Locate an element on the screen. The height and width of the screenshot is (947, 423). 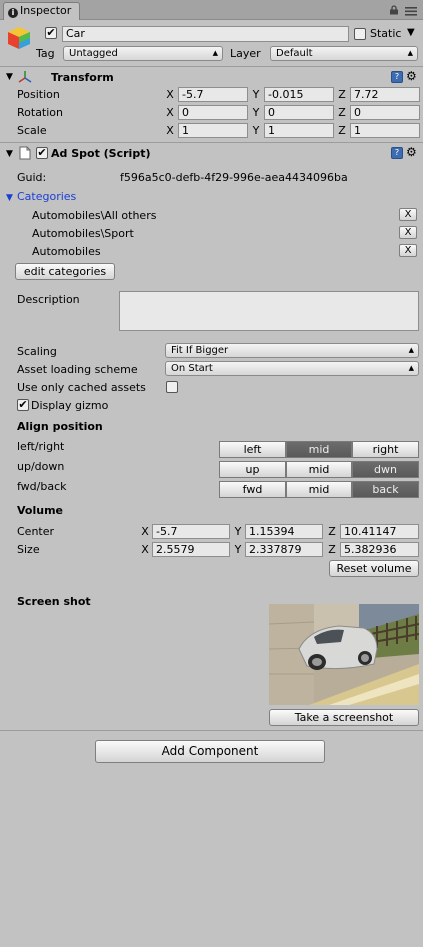
volume-x-field: -5.7 is located at coordinates (191, 531).